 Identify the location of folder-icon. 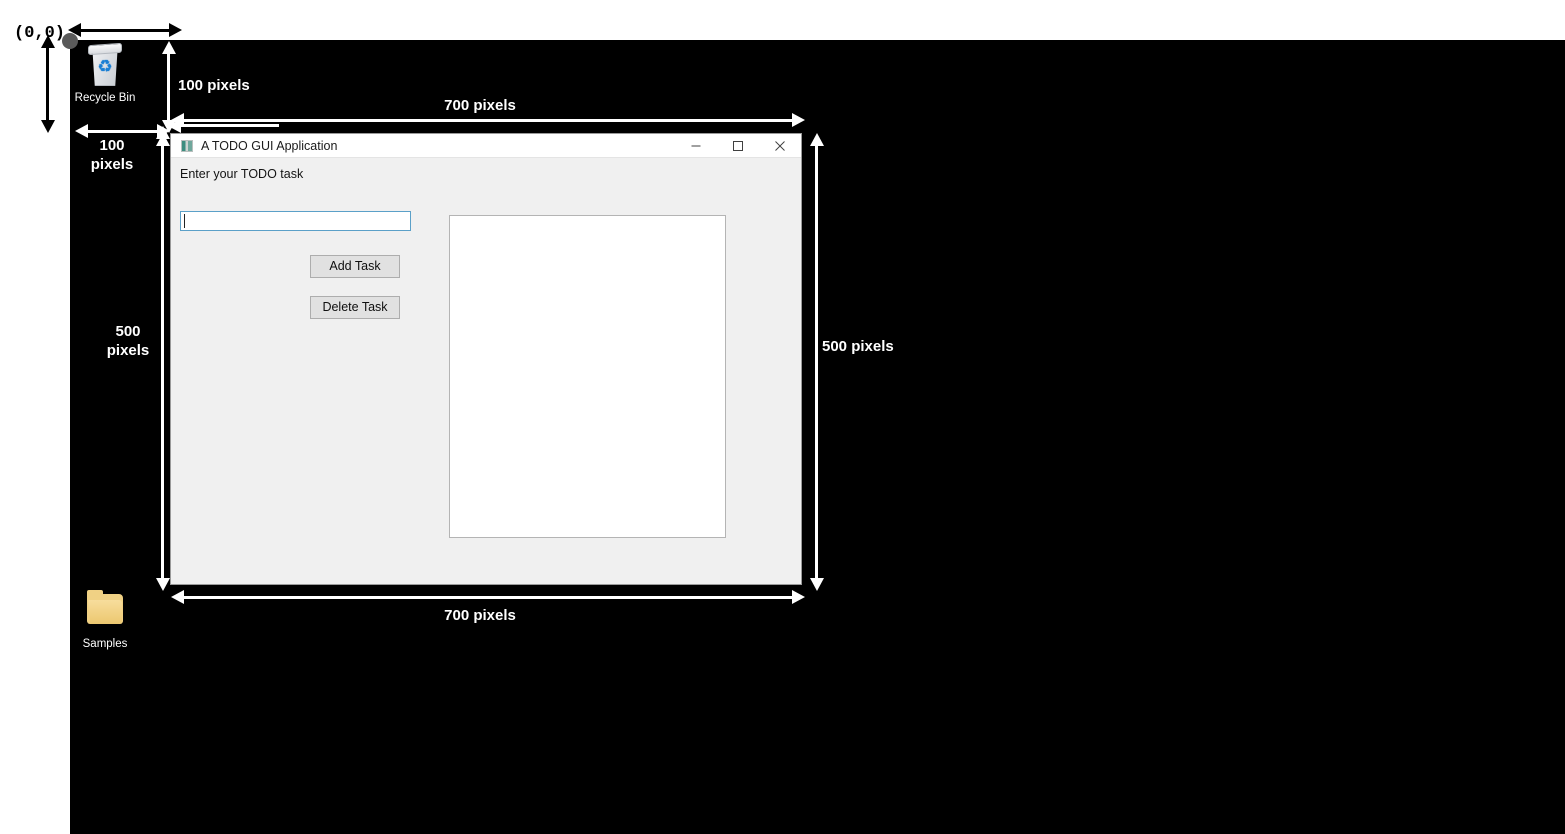
(105, 612).